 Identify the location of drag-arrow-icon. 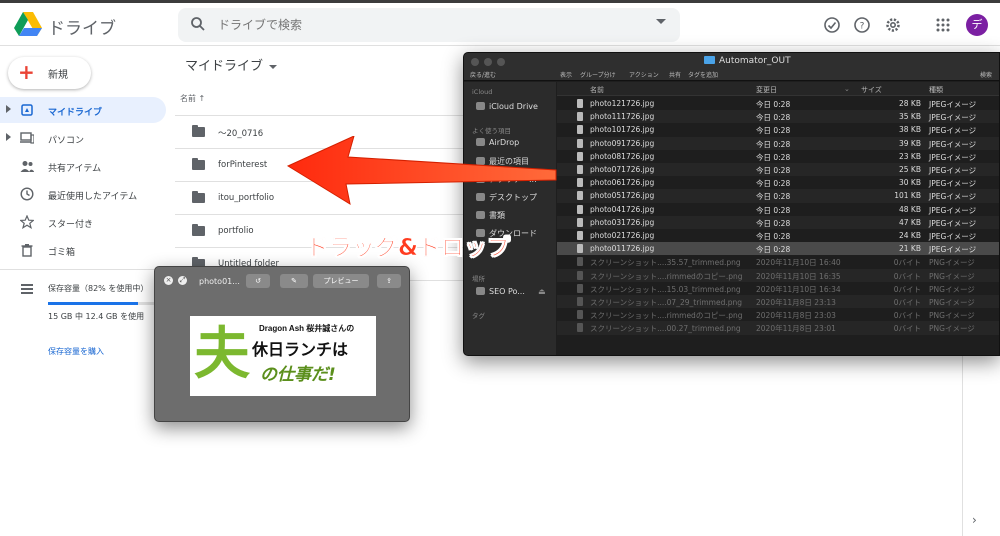
(421, 171).